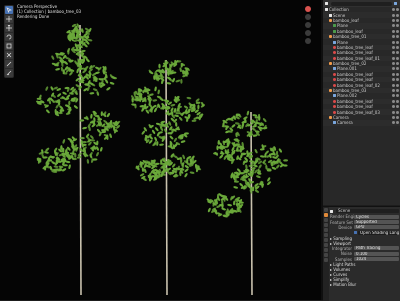 The image size is (400, 301). I want to click on property-value-field: Supported, so click(376, 222).